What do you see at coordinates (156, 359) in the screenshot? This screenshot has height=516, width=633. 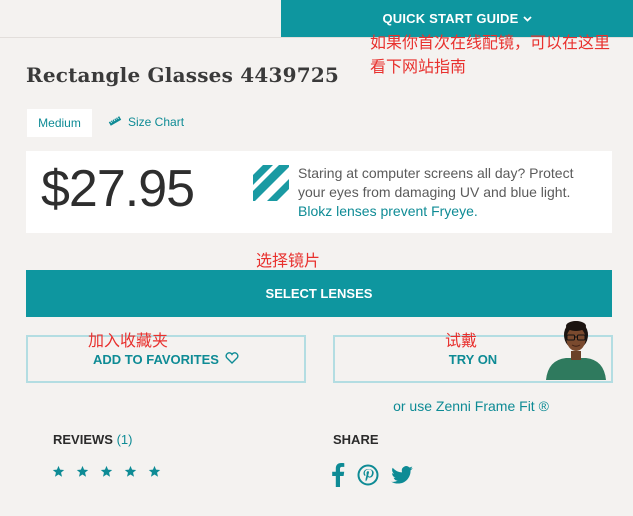 I see `add-to-favorites-label: ADD TO FAVORITES` at bounding box center [156, 359].